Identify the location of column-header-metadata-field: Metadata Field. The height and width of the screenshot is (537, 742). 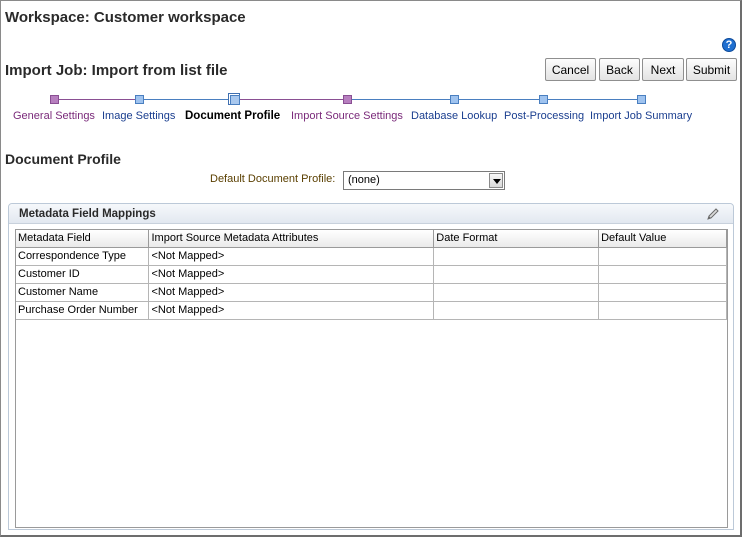
(83, 239).